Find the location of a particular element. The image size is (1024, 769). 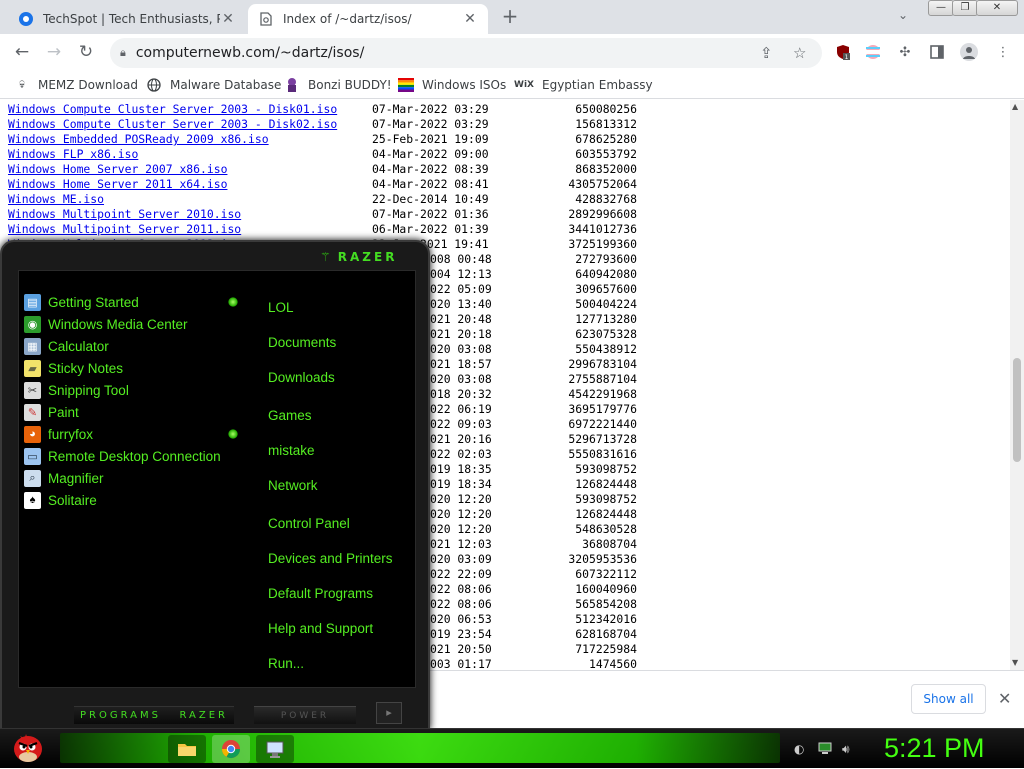

file-size: 36808704 is located at coordinates (609, 544).